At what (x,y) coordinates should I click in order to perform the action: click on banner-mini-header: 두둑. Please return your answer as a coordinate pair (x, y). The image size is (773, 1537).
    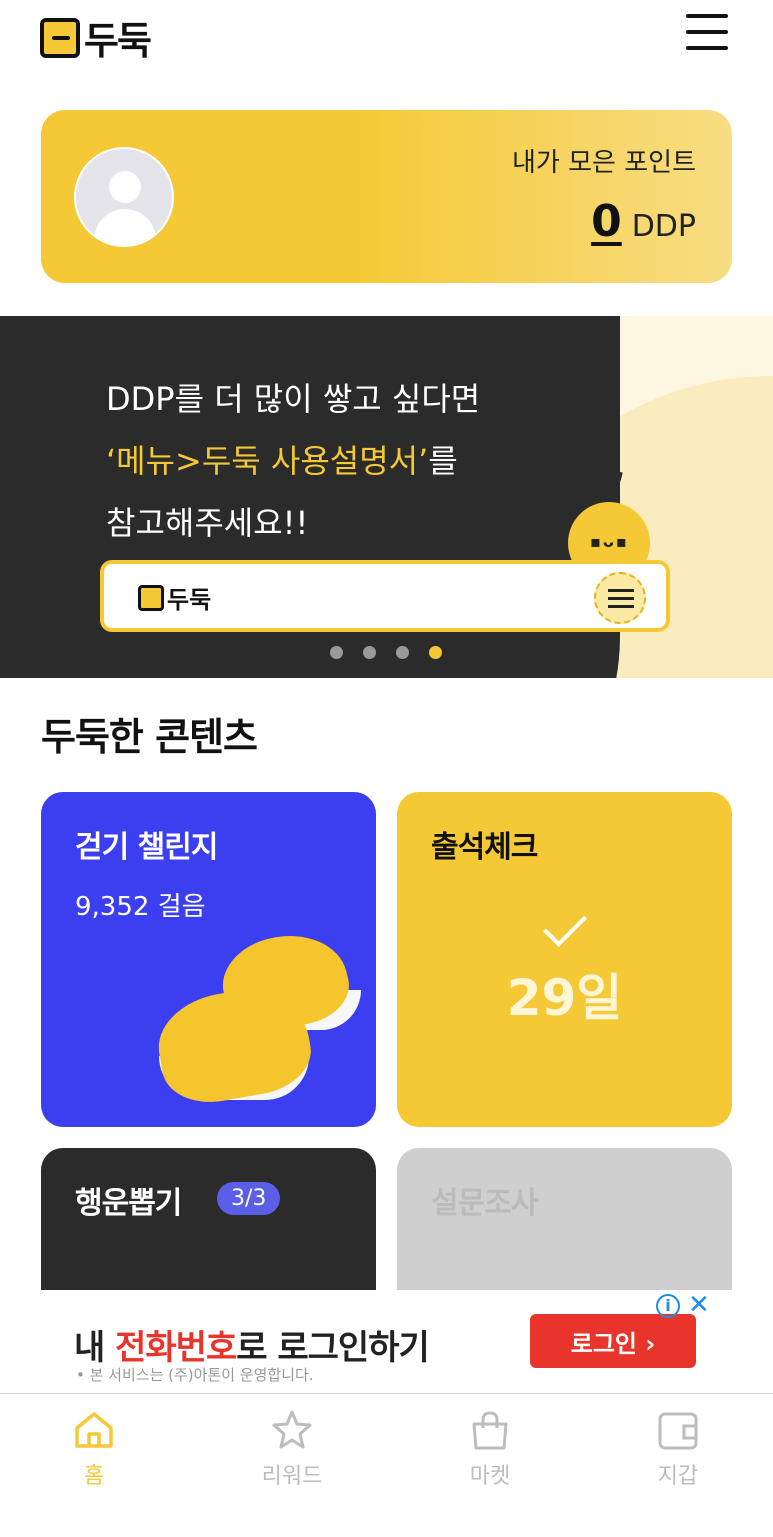
    Looking at the image, I should click on (385, 596).